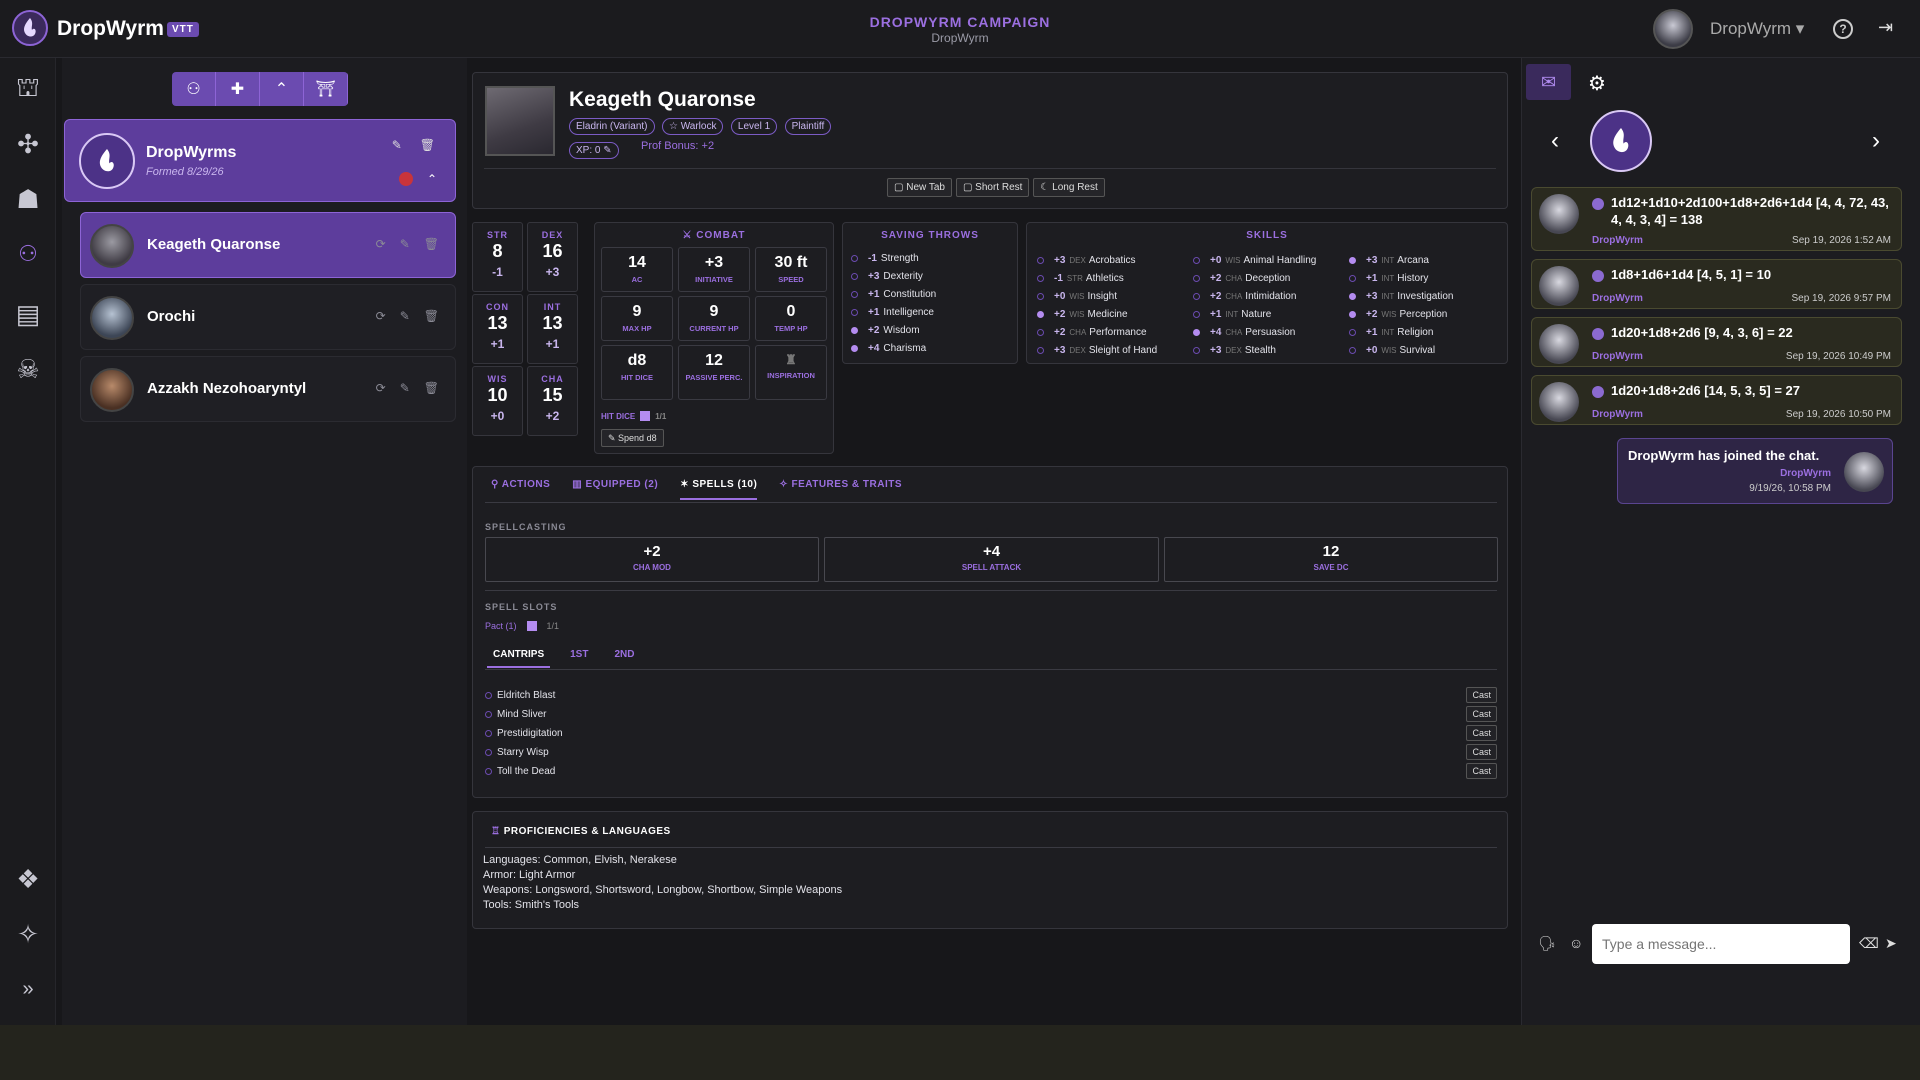 This screenshot has height=1080, width=1920. I want to click on list-item: +2 WIS Perception, so click(1401, 314).